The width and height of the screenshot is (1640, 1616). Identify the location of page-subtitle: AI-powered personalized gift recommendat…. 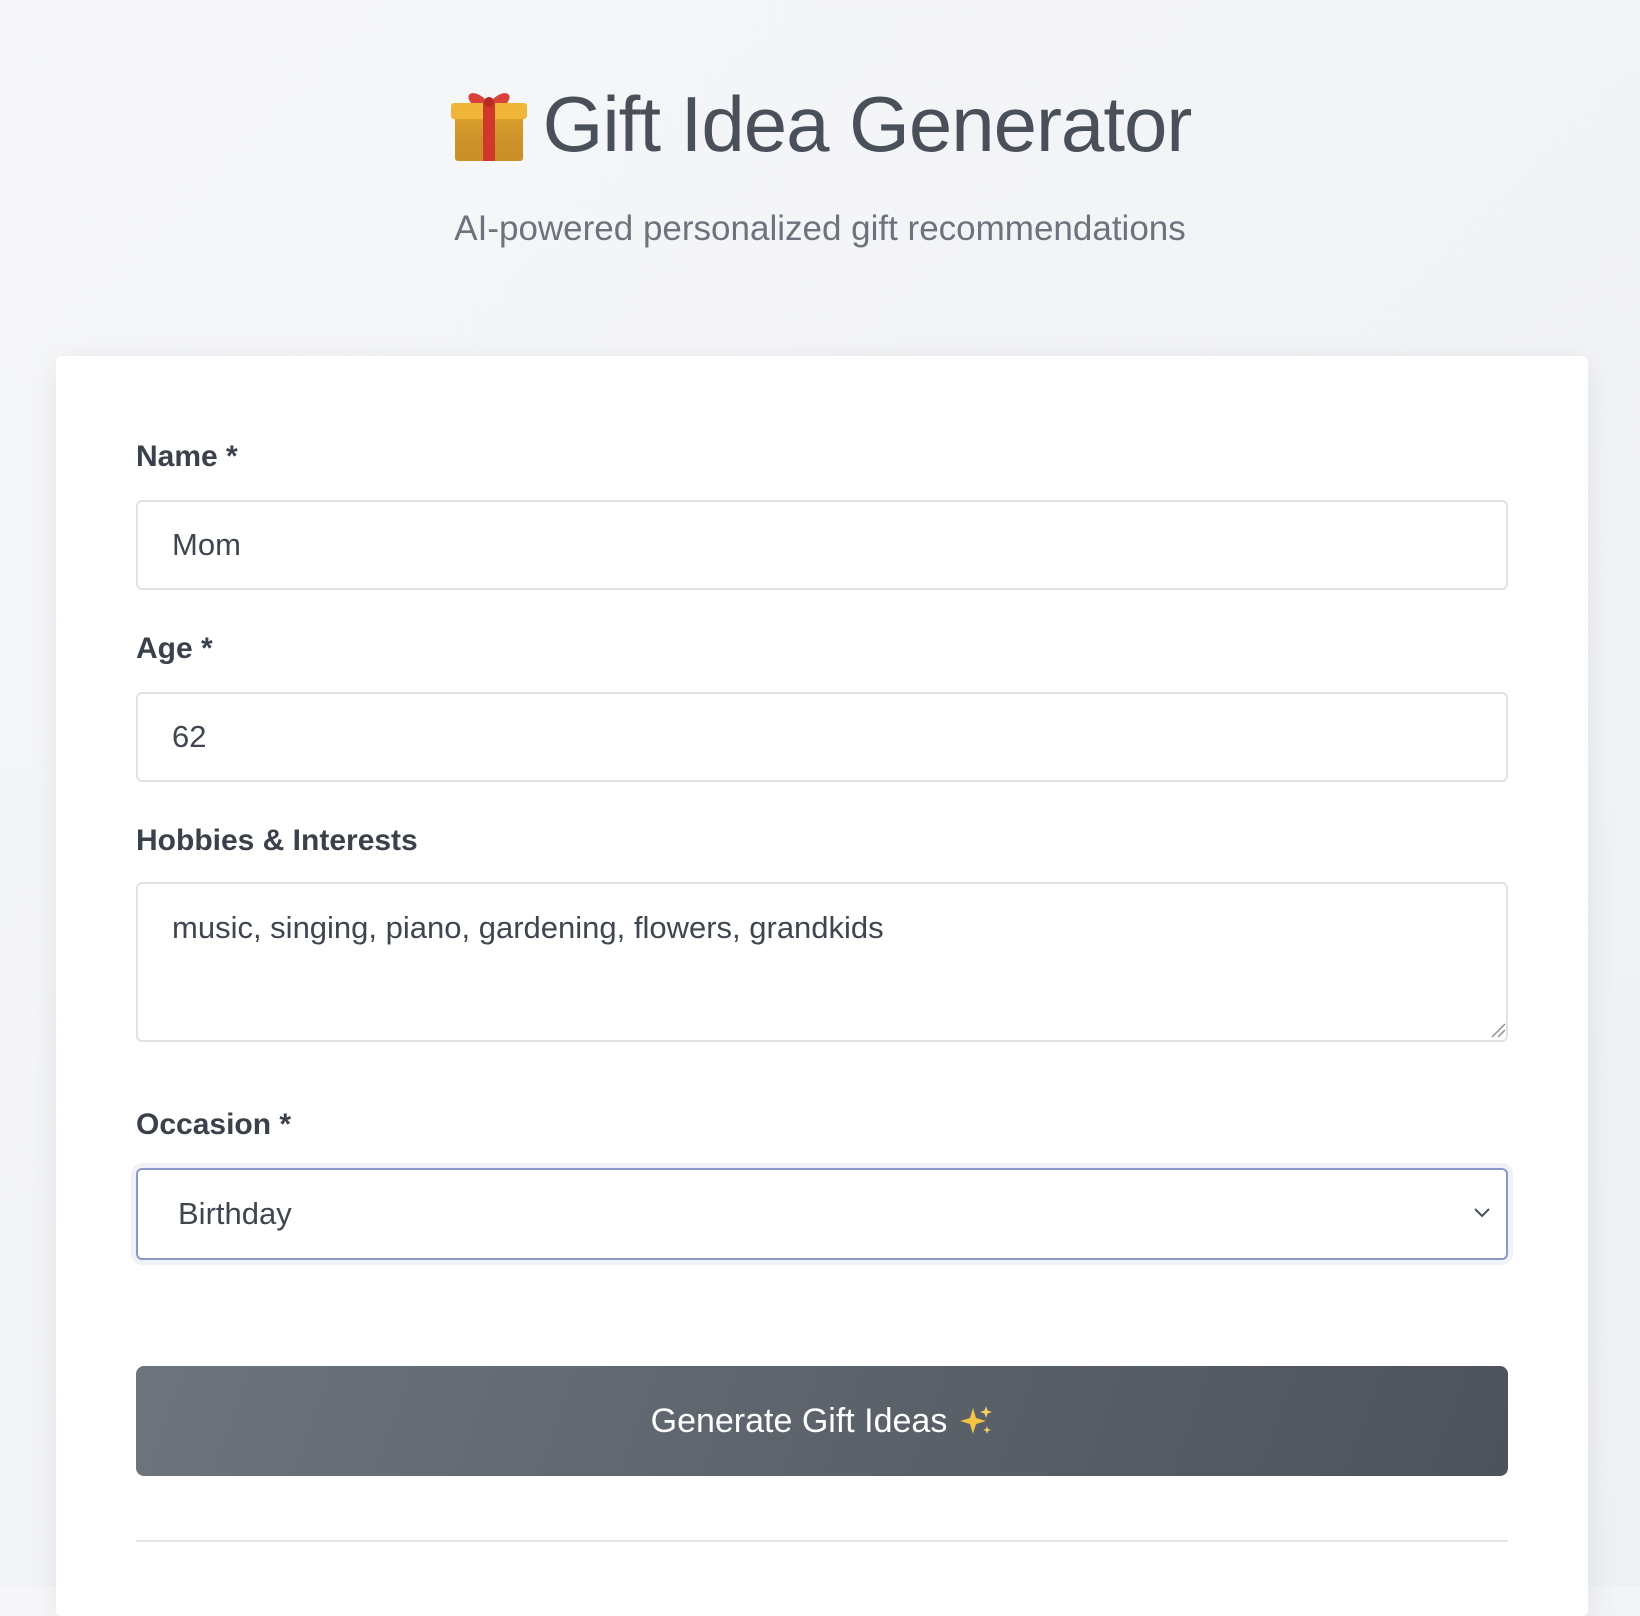
(820, 228).